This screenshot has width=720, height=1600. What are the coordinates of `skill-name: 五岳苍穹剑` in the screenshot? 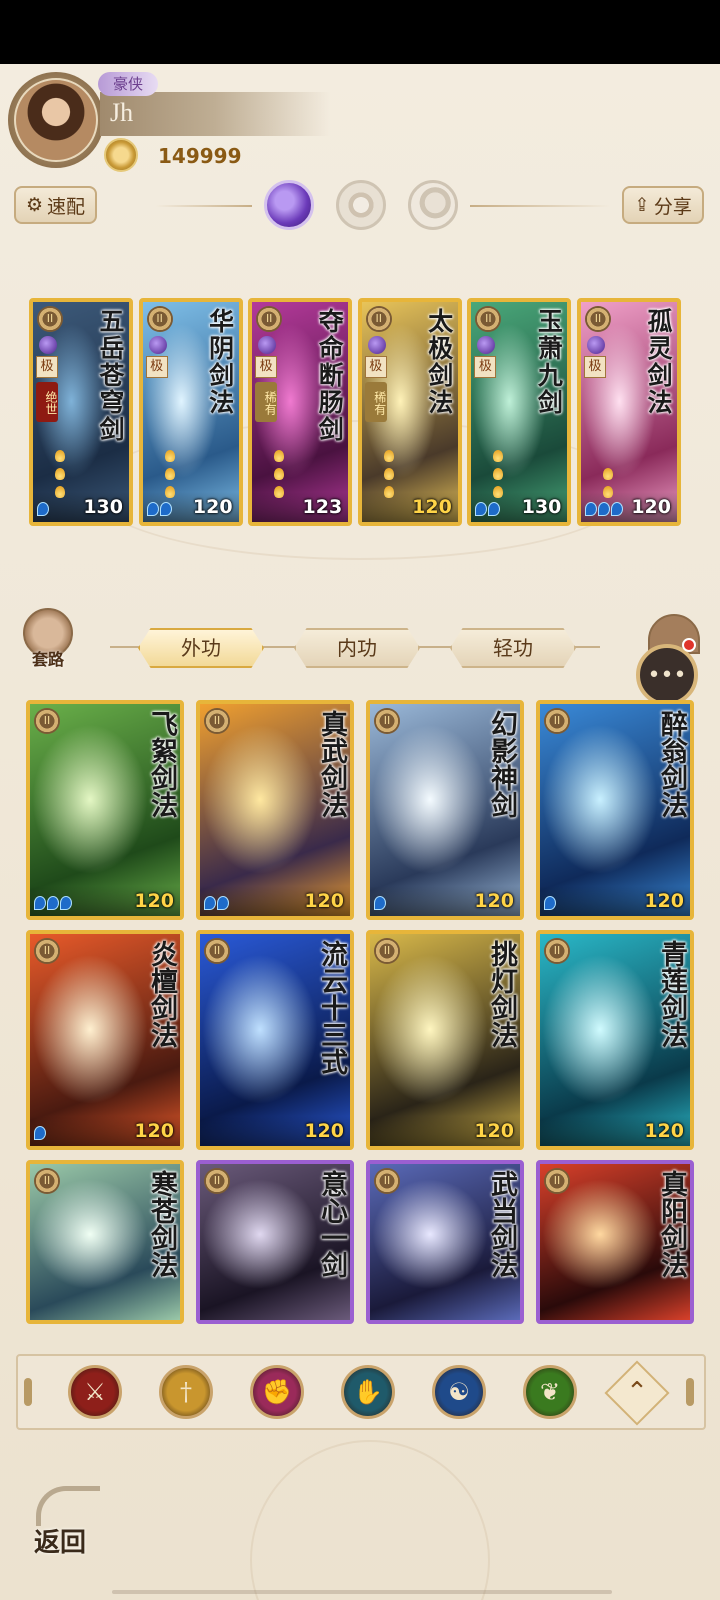 It's located at (110, 375).